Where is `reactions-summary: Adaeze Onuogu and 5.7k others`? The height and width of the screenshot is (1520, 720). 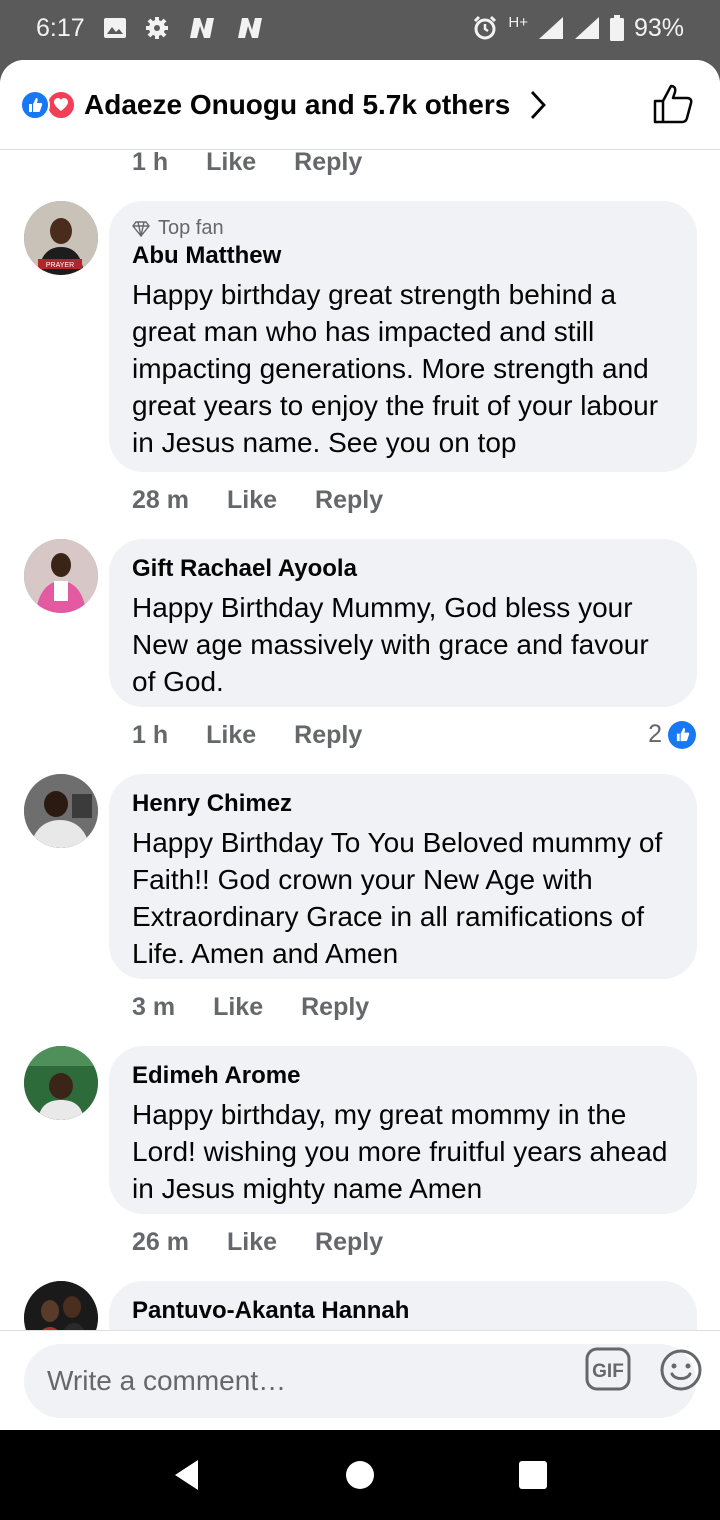 reactions-summary: Adaeze Onuogu and 5.7k others is located at coordinates (297, 104).